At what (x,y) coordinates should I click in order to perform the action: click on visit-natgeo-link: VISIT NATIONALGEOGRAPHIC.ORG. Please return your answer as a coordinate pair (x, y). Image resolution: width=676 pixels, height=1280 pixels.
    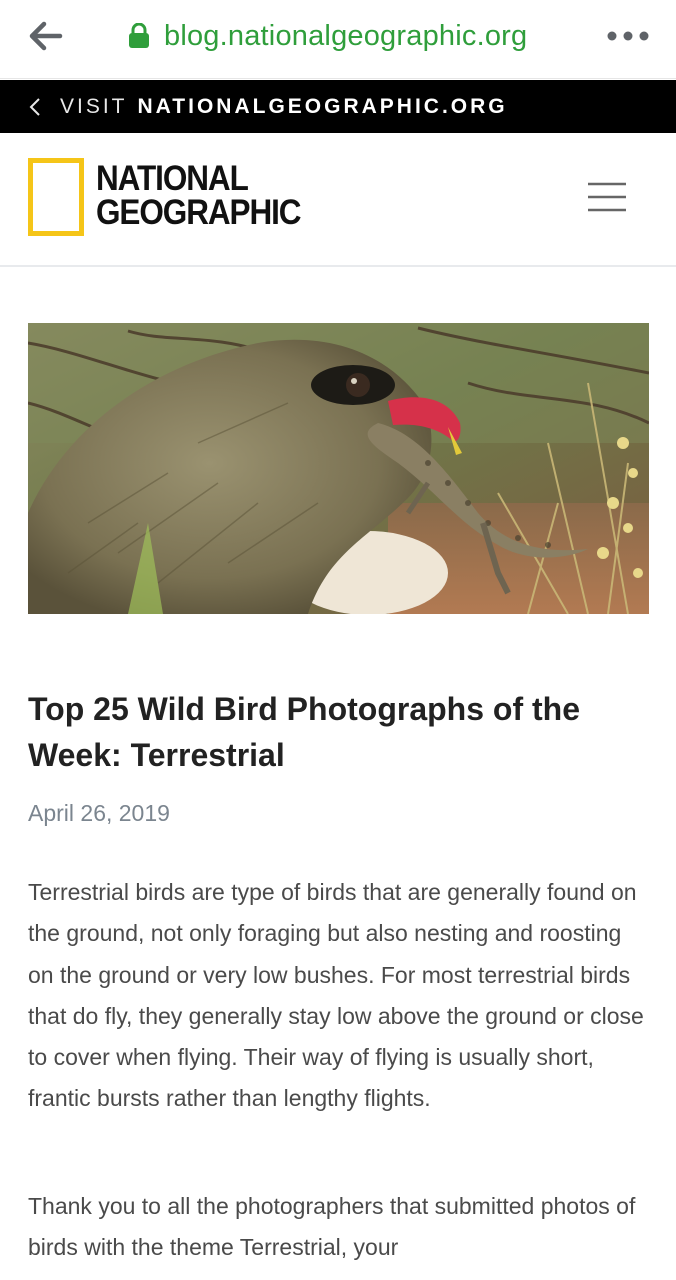
    Looking at the image, I should click on (338, 106).